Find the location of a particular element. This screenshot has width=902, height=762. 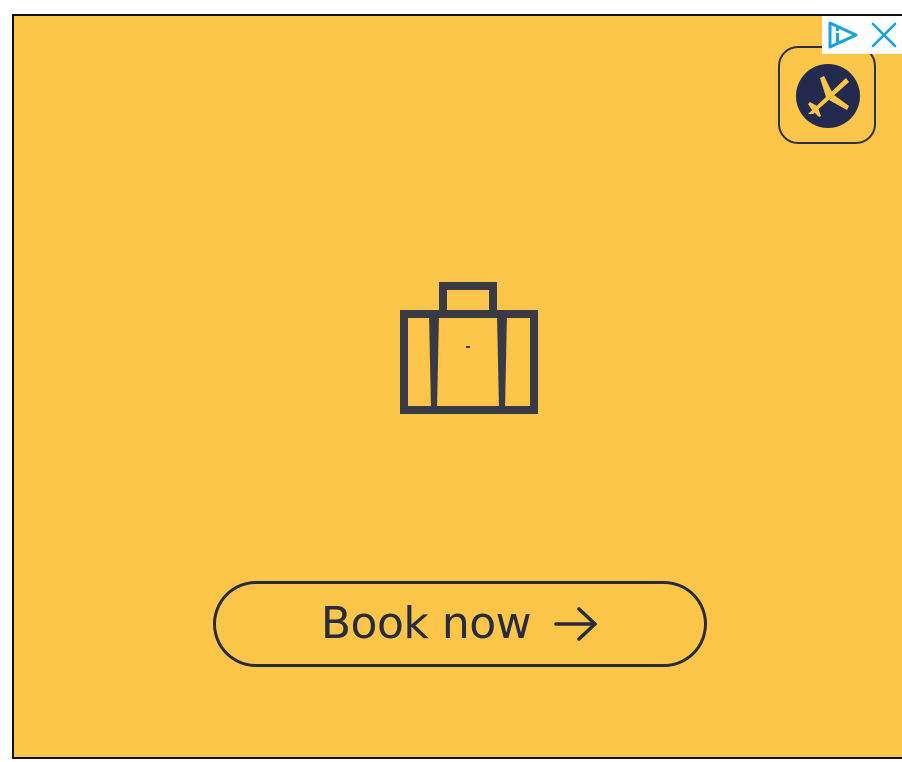

plane-icon is located at coordinates (828, 96).